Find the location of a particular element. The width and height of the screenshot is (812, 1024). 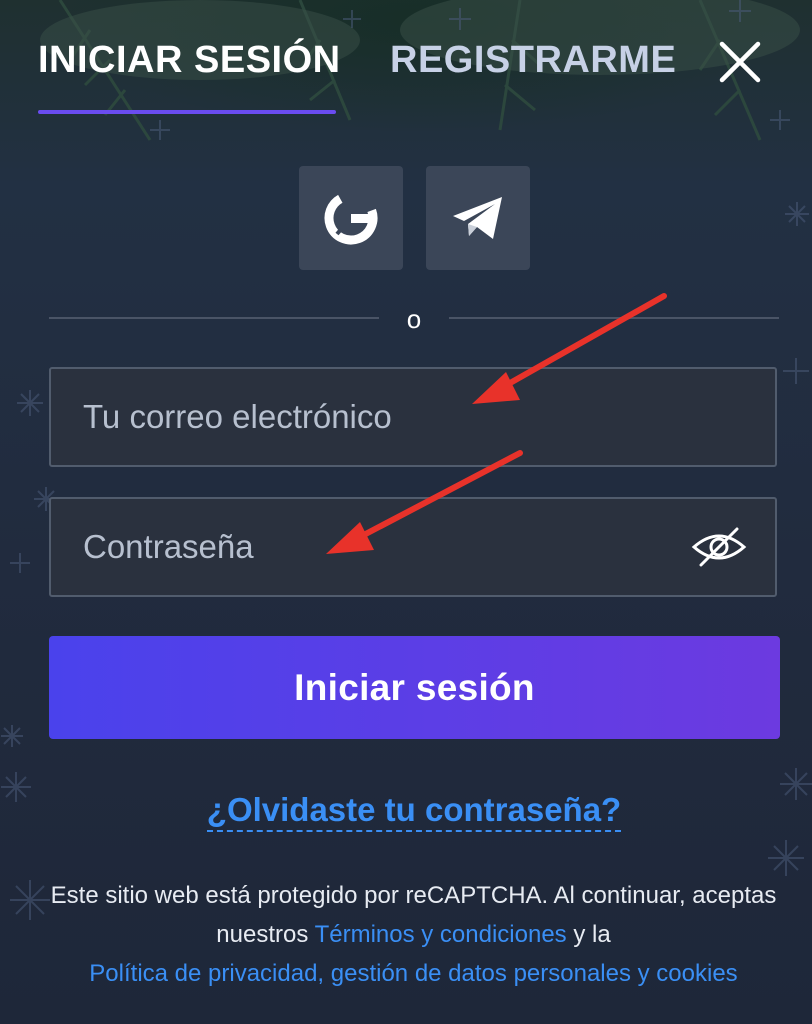

password-field is located at coordinates (413, 547).